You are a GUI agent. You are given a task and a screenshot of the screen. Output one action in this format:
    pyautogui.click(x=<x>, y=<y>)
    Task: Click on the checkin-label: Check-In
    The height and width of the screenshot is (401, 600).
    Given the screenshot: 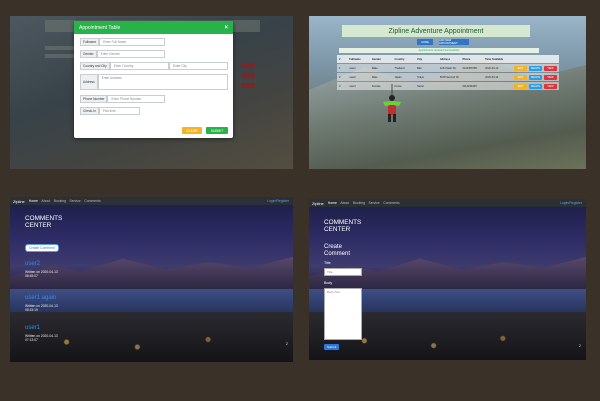 What is the action you would take?
    pyautogui.click(x=89, y=111)
    